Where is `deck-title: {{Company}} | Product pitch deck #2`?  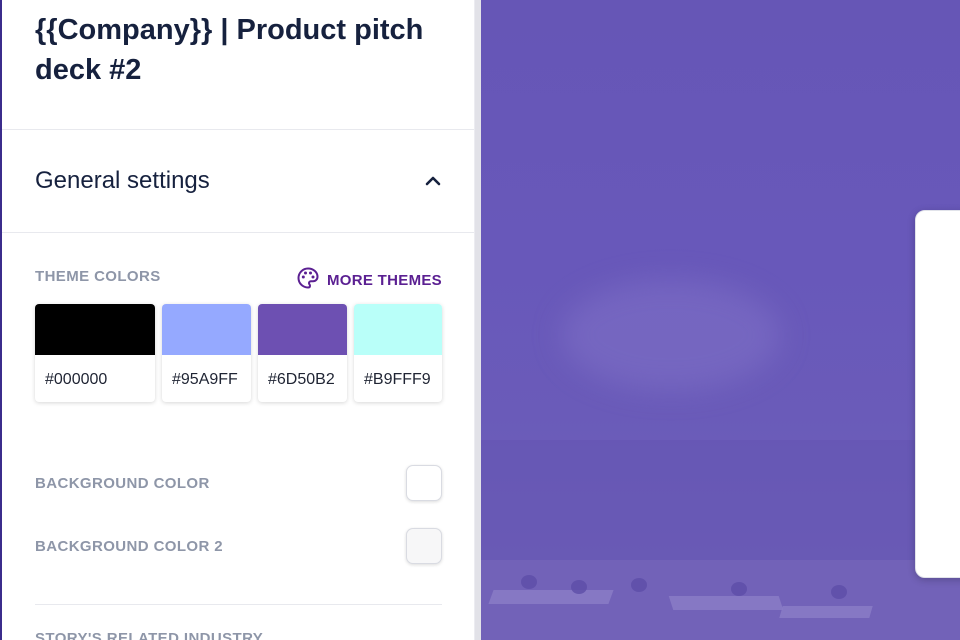
deck-title: {{Company}} | Product pitch deck #2 is located at coordinates (229, 50).